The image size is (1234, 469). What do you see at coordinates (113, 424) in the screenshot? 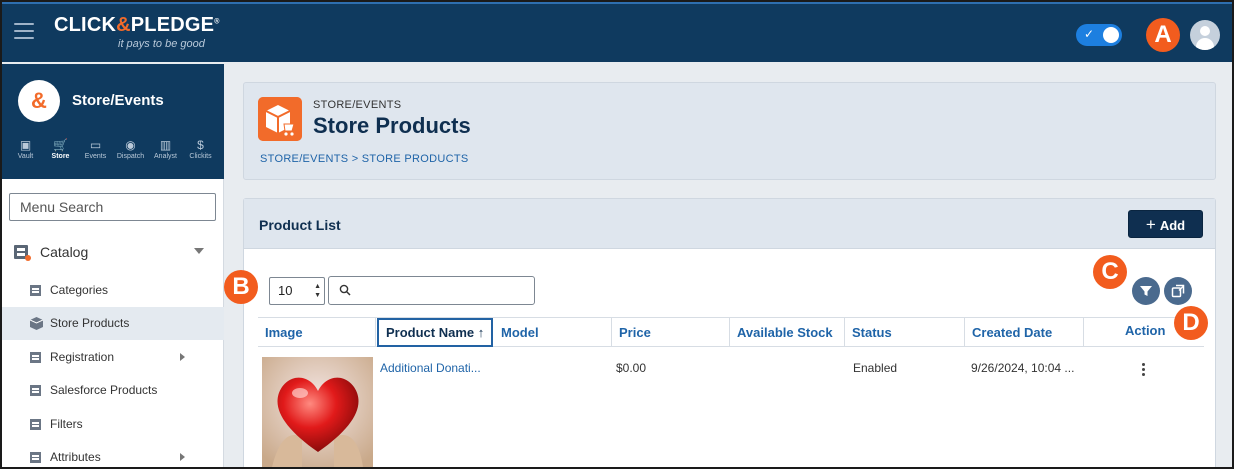
I see `sidebar-item-filters: Filters` at bounding box center [113, 424].